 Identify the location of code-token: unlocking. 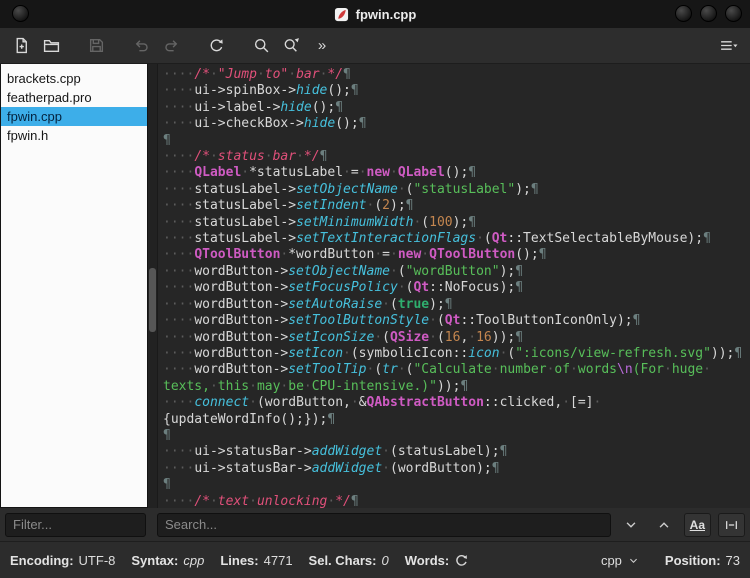
(292, 500).